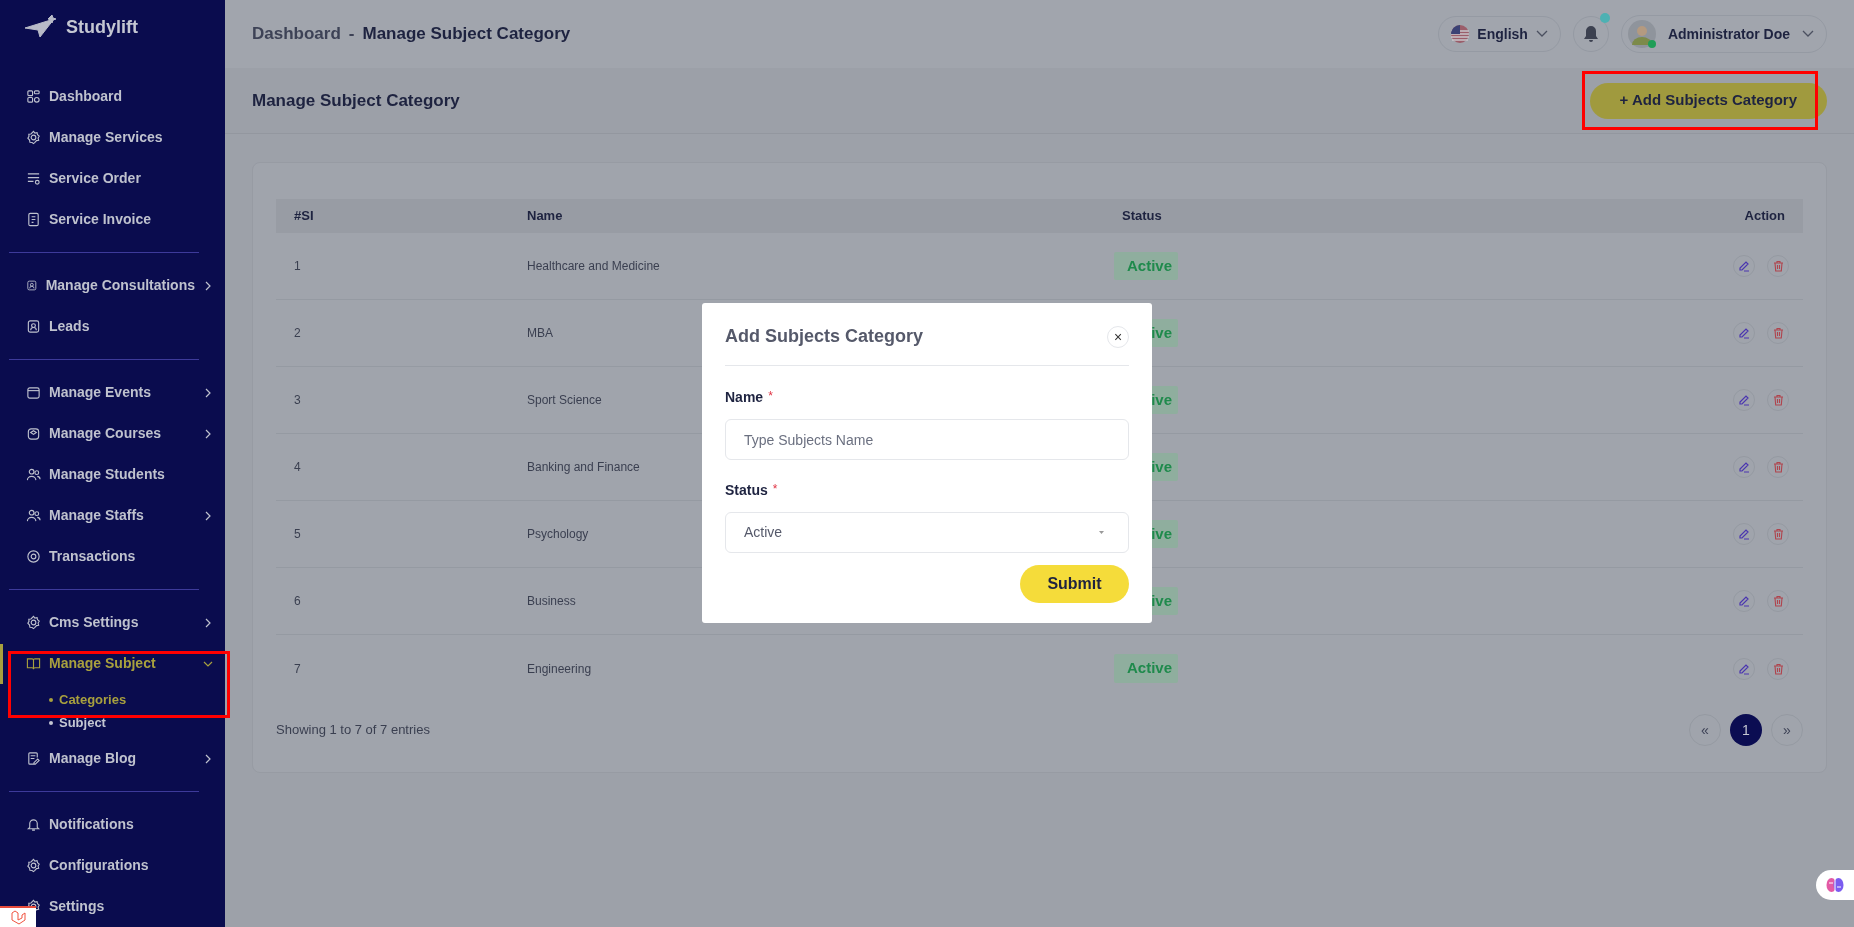  I want to click on sidebar-item: Configurations, so click(112, 865).